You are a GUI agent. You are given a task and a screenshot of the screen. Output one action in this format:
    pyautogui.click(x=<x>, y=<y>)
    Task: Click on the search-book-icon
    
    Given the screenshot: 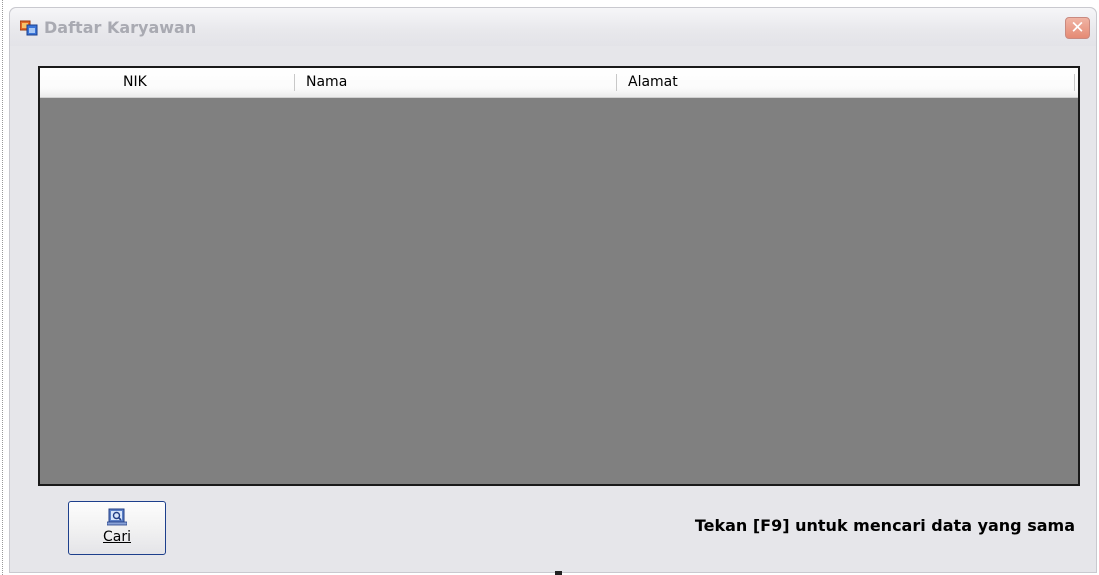 What is the action you would take?
    pyautogui.click(x=117, y=517)
    